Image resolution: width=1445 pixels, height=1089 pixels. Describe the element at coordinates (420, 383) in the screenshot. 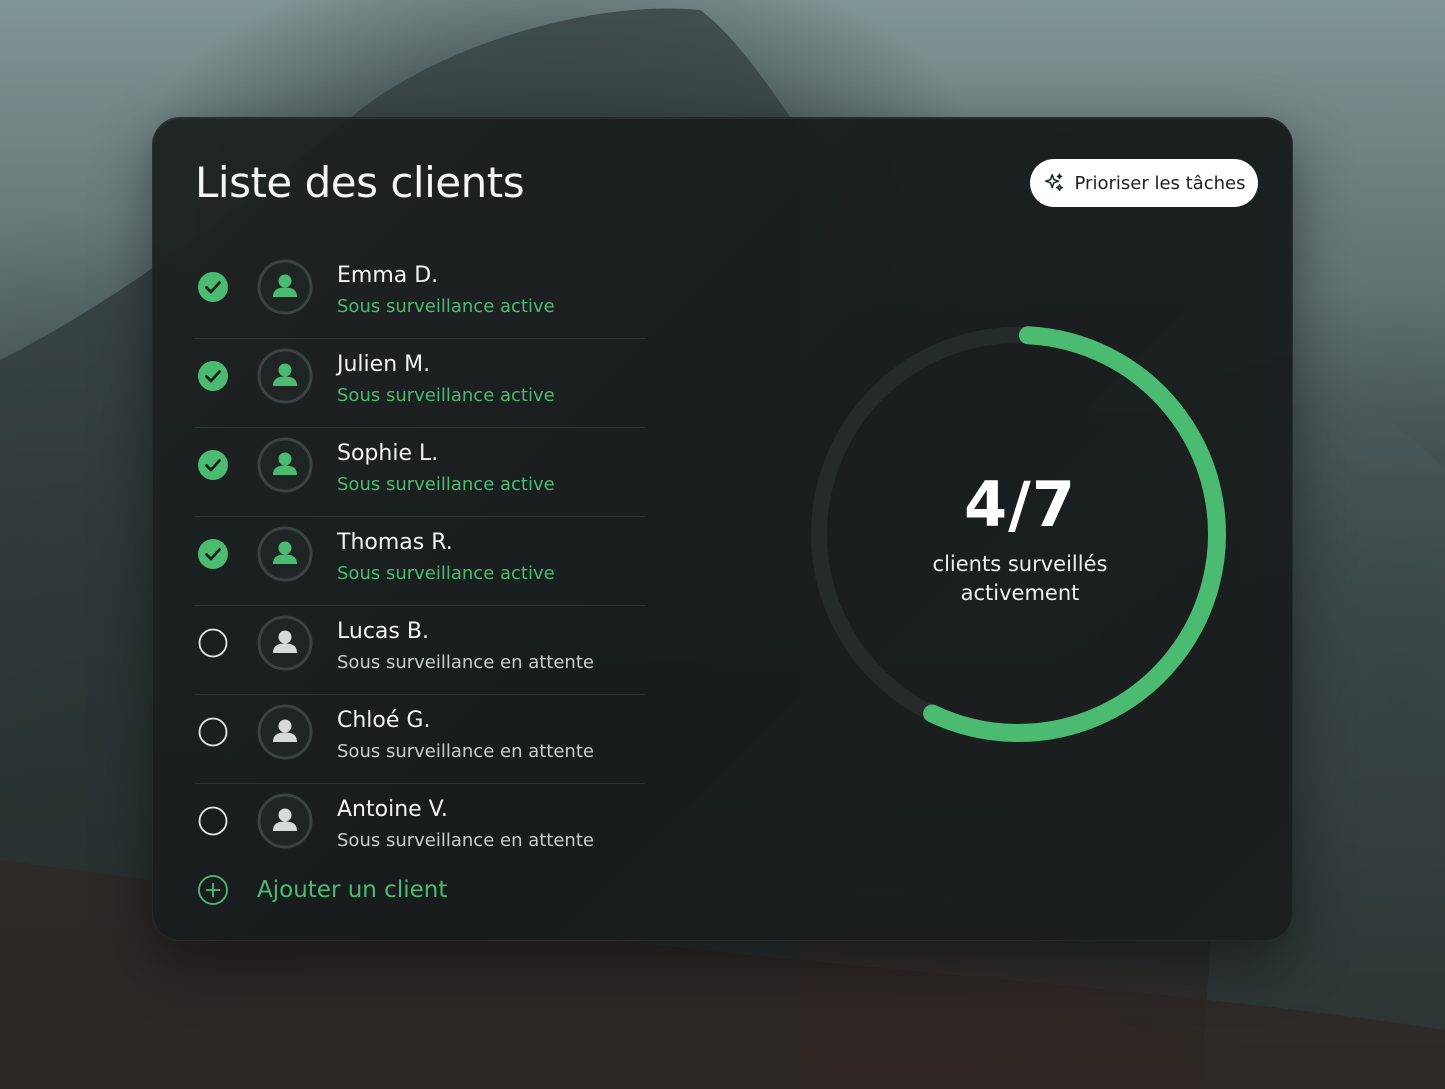

I see `client-row: Julien M. Sous surveillance active` at that location.